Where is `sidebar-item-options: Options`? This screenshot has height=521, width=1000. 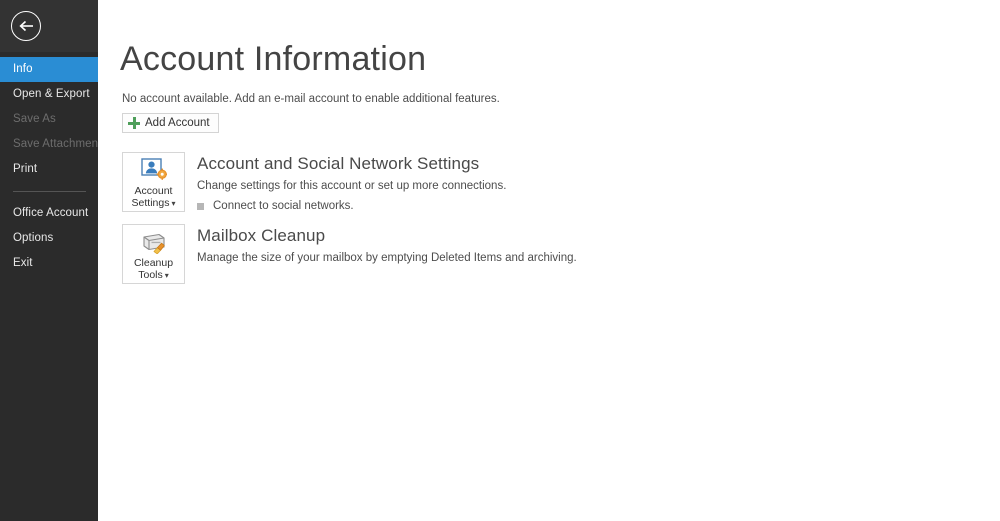 sidebar-item-options: Options is located at coordinates (49, 238).